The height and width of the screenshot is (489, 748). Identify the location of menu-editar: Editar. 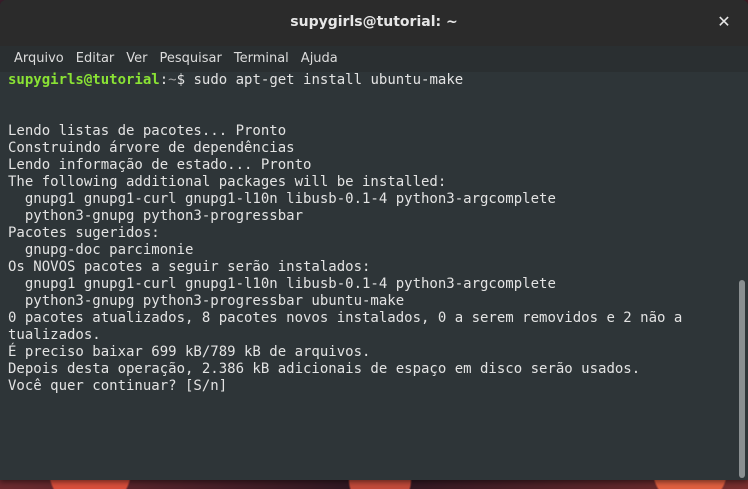
(95, 59).